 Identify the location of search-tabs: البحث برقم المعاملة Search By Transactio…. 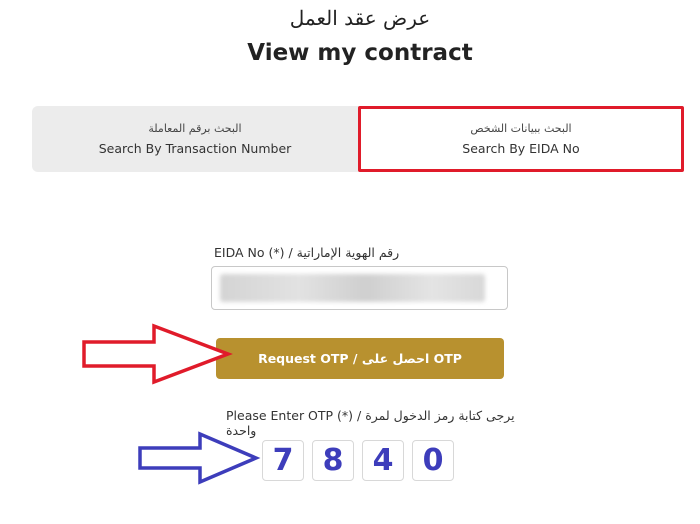
(358, 139).